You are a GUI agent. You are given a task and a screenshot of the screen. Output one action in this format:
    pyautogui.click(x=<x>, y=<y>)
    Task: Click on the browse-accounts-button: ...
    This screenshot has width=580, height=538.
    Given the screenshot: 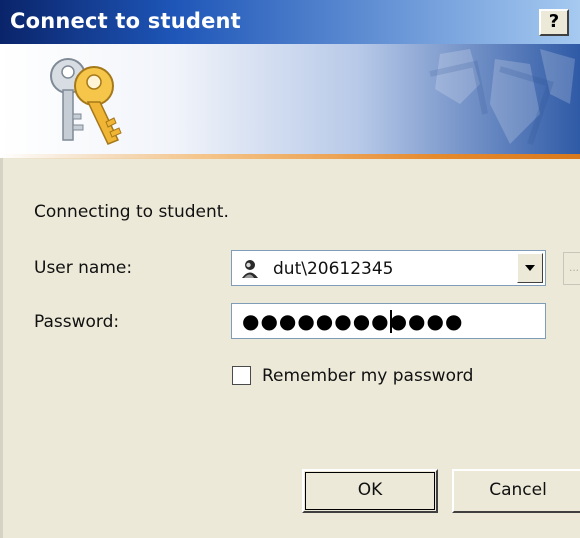 What is the action you would take?
    pyautogui.click(x=571, y=268)
    